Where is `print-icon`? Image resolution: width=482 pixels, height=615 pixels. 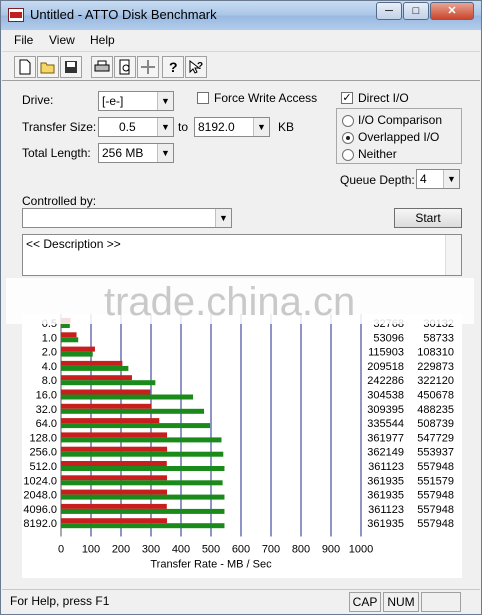 print-icon is located at coordinates (102, 66).